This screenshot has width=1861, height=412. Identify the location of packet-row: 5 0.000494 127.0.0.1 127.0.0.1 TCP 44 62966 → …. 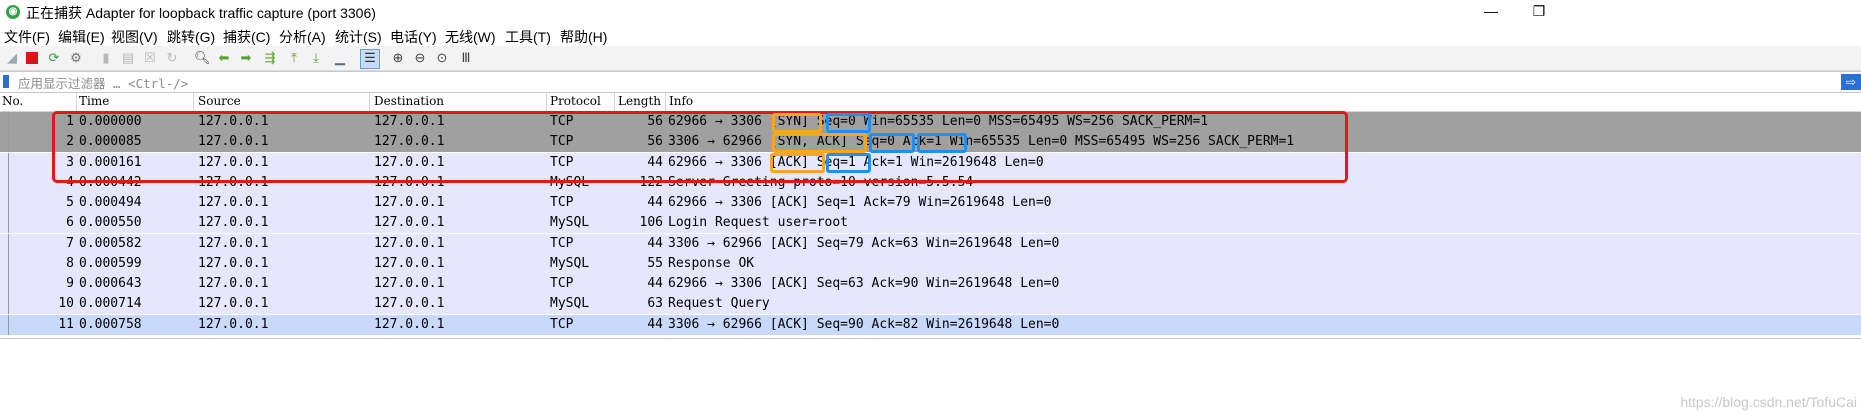
(930, 203).